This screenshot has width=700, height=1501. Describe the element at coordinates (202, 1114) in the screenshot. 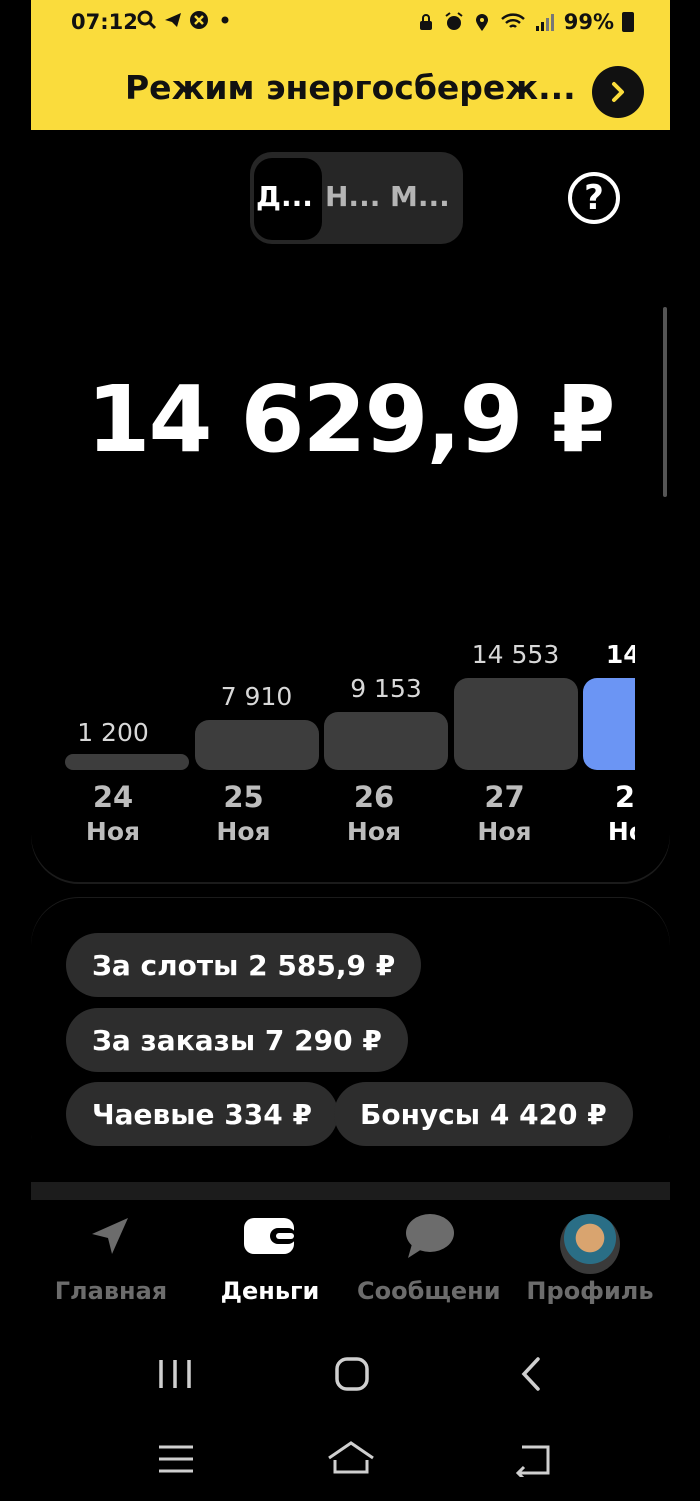

I see `tips-earnings-chip: Чаевые 334 ₽` at that location.